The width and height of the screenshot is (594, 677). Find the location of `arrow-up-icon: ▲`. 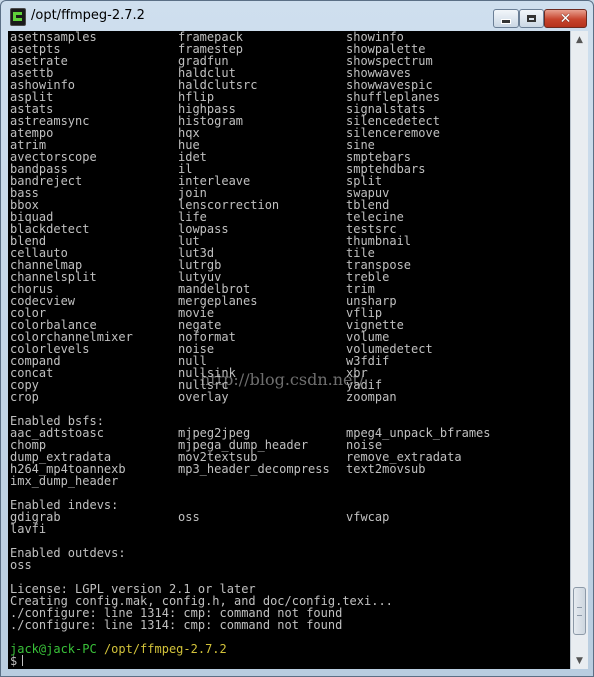

arrow-up-icon: ▲ is located at coordinates (579, 39).